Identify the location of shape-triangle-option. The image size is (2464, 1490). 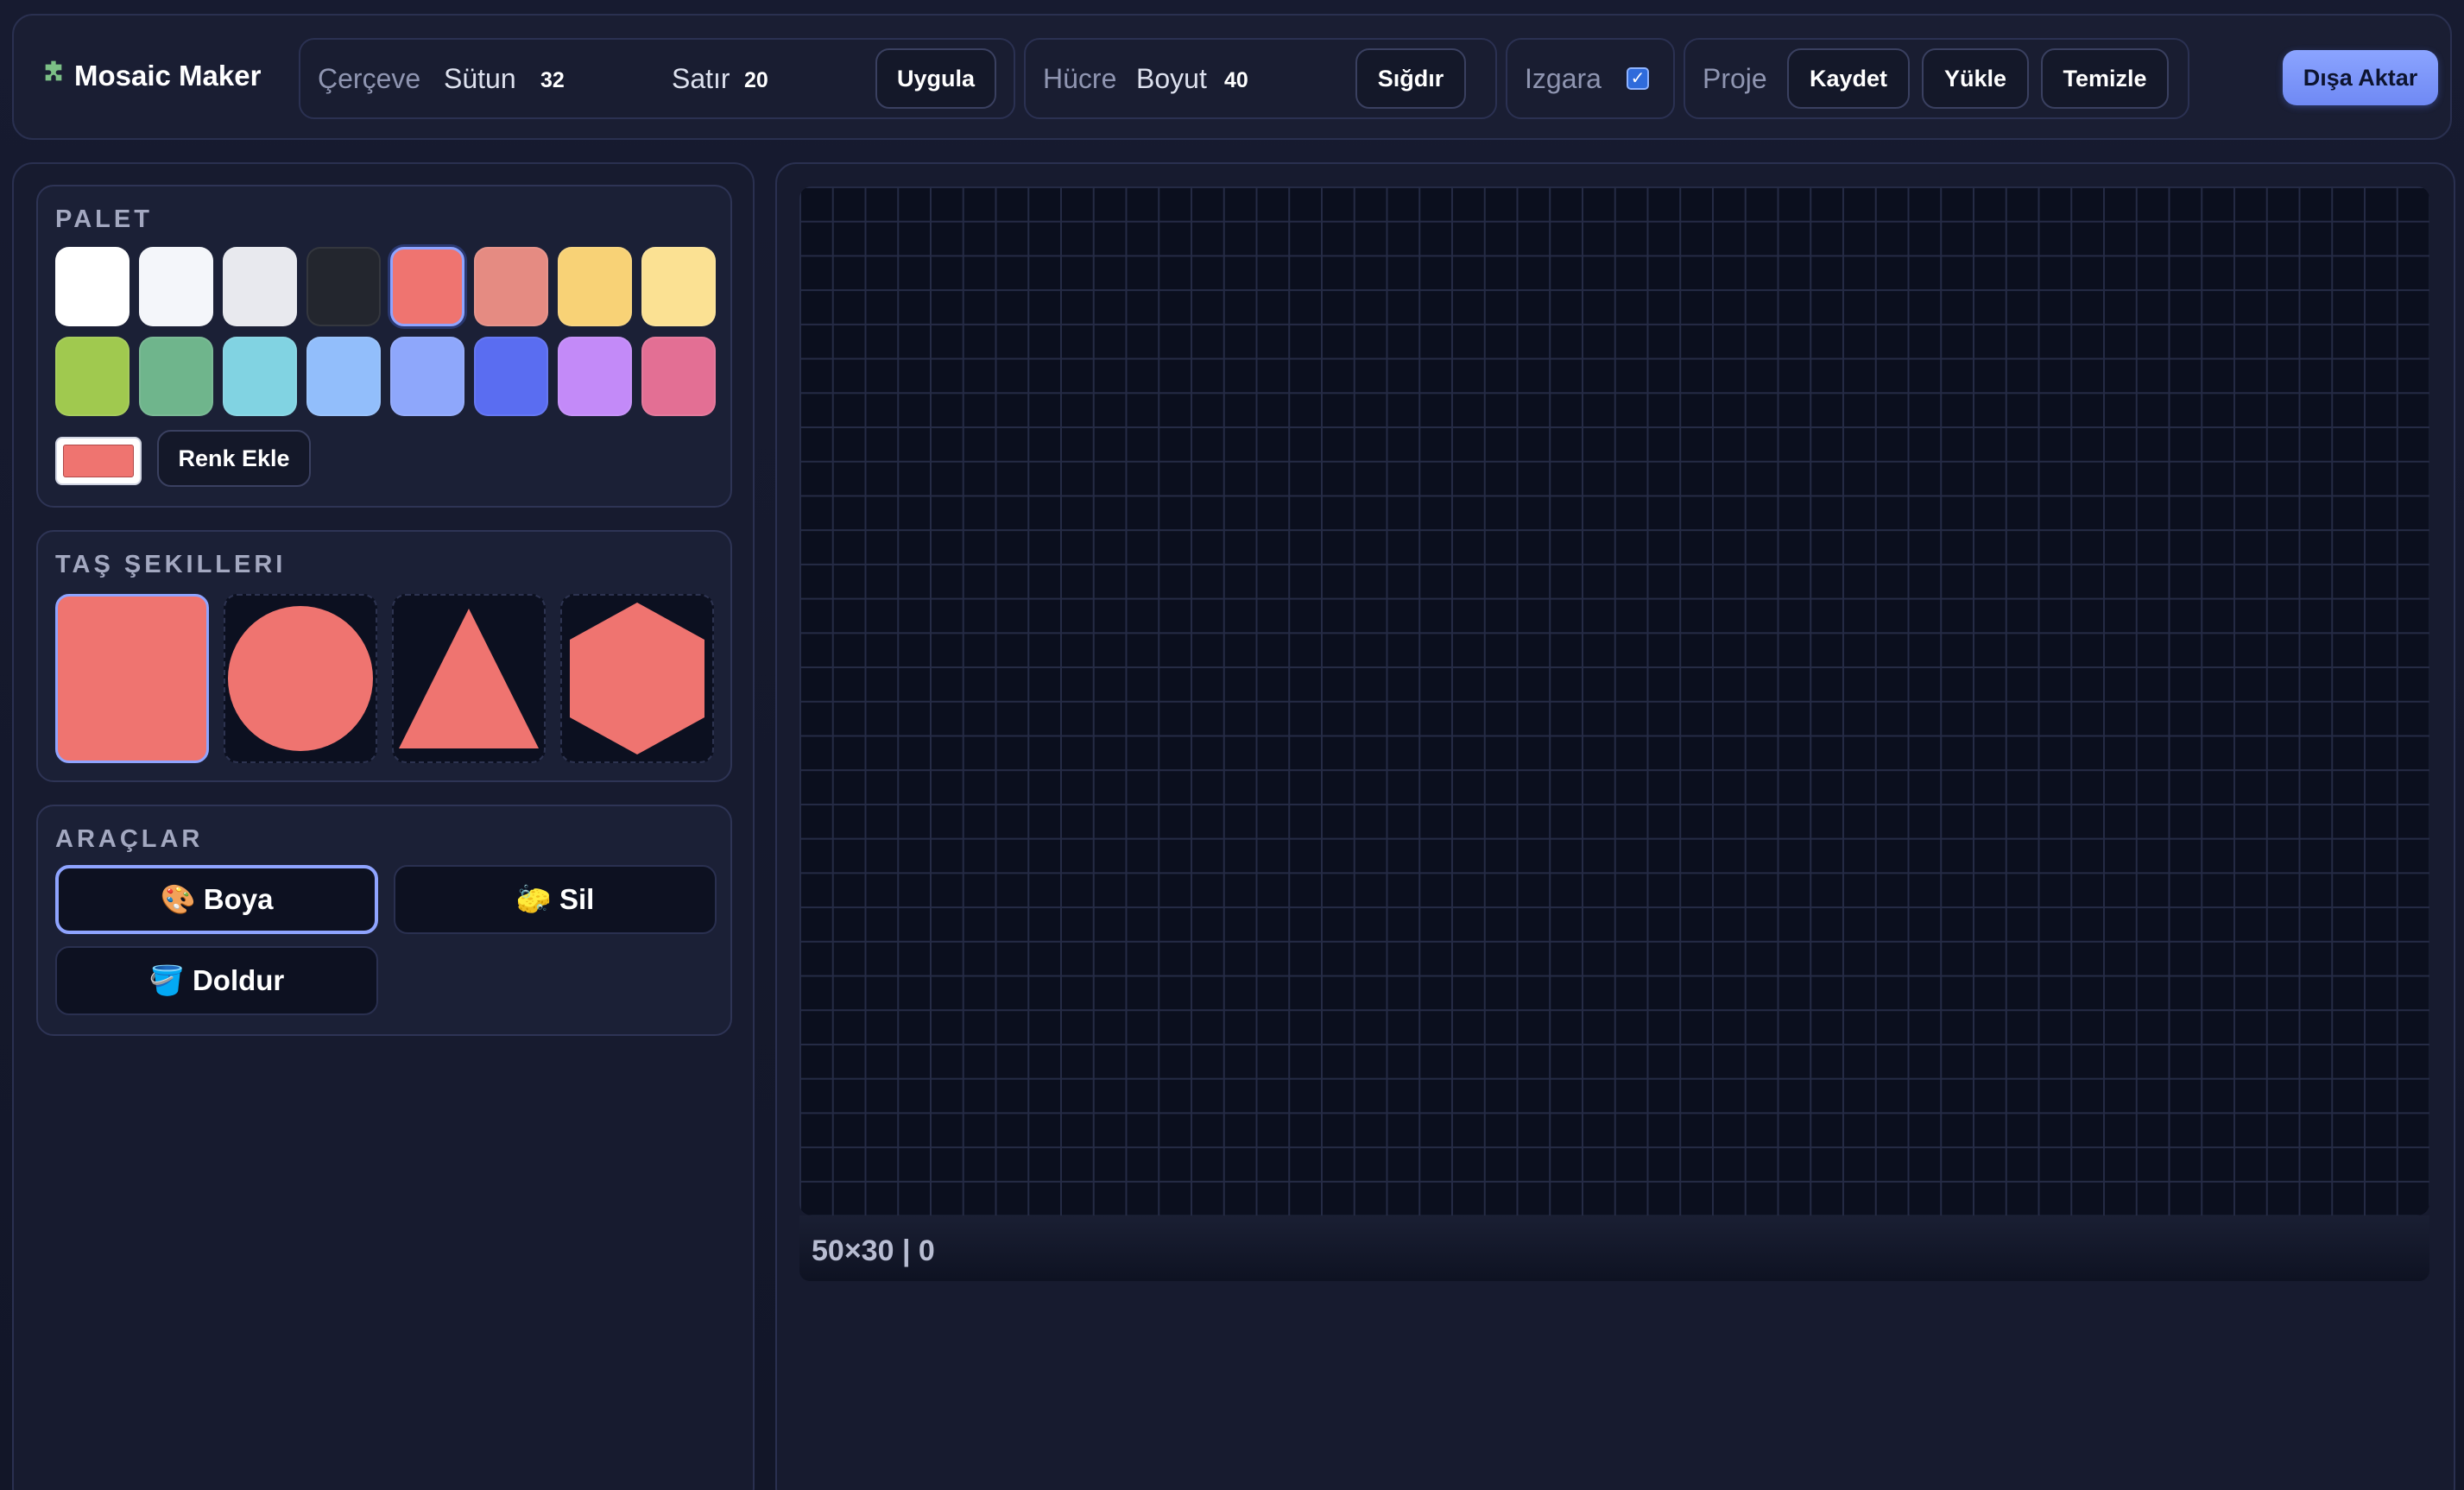
(469, 678).